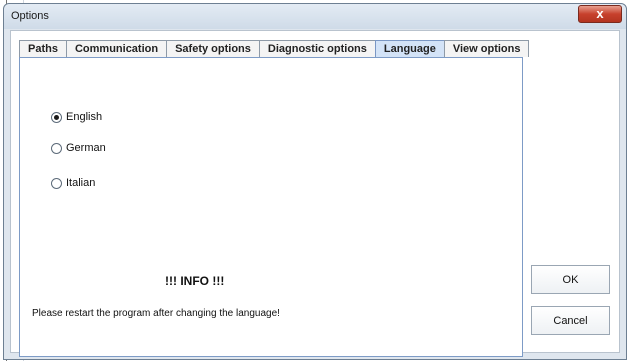 The image size is (630, 361). Describe the element at coordinates (116, 48) in the screenshot. I see `tab-communication: Communication` at that location.